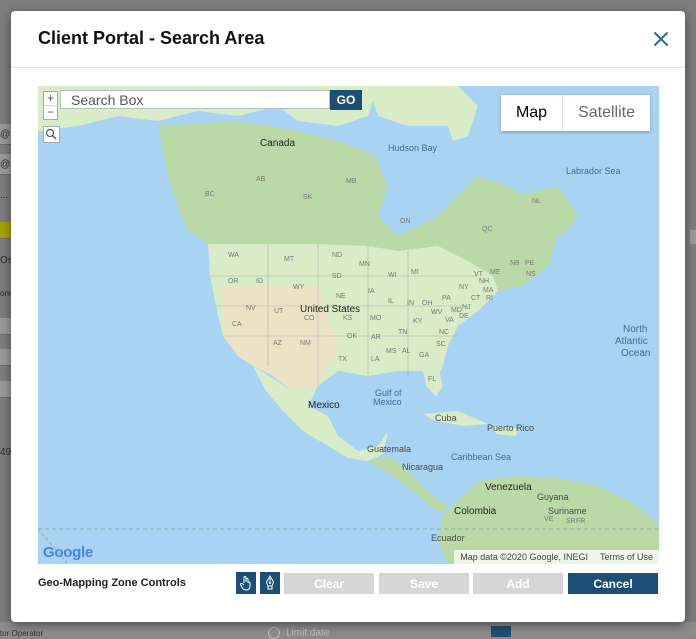 The height and width of the screenshot is (639, 696). What do you see at coordinates (478, 274) in the screenshot?
I see `map-label: VT` at bounding box center [478, 274].